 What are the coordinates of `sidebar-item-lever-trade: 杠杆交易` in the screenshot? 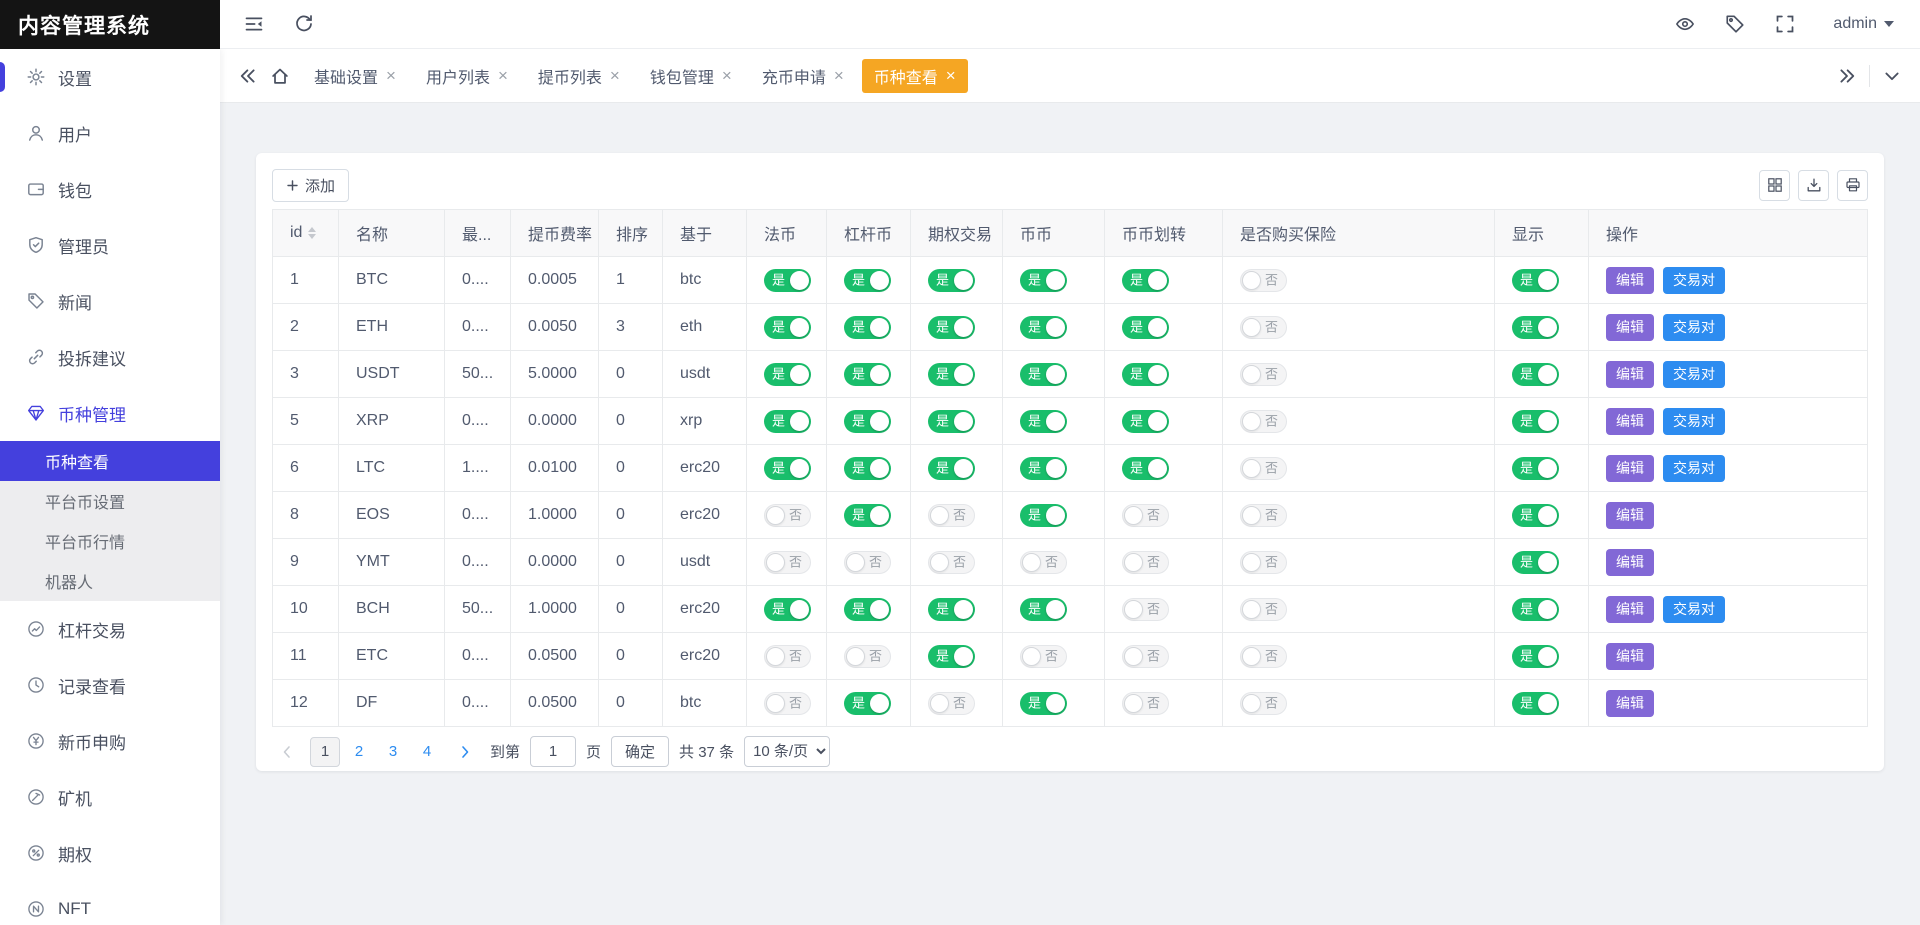 It's located at (110, 629).